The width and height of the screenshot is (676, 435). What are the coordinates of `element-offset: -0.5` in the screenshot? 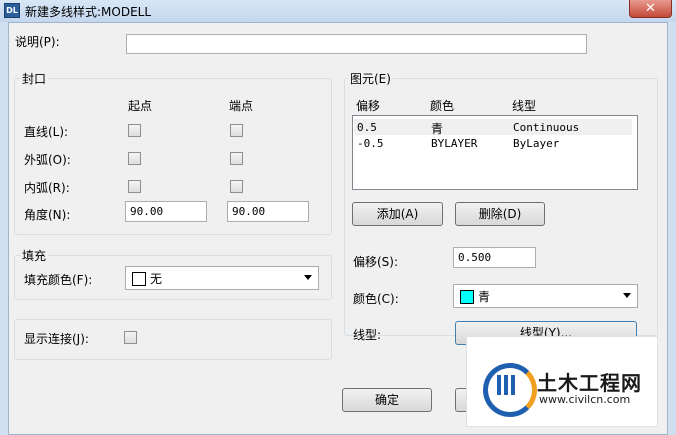 It's located at (370, 143).